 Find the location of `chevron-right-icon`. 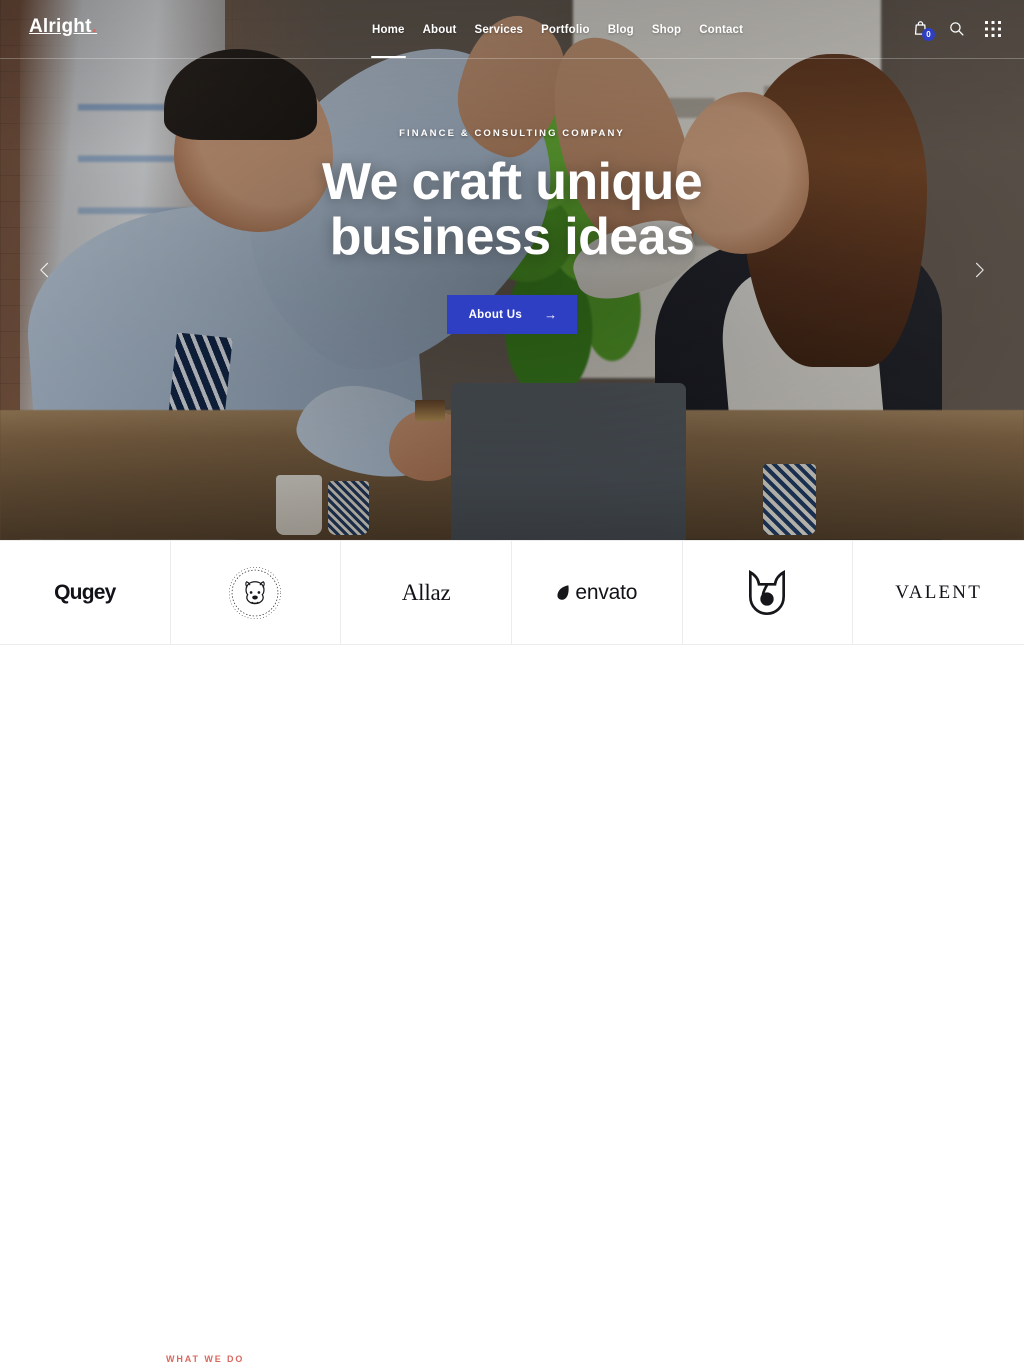

chevron-right-icon is located at coordinates (979, 270).